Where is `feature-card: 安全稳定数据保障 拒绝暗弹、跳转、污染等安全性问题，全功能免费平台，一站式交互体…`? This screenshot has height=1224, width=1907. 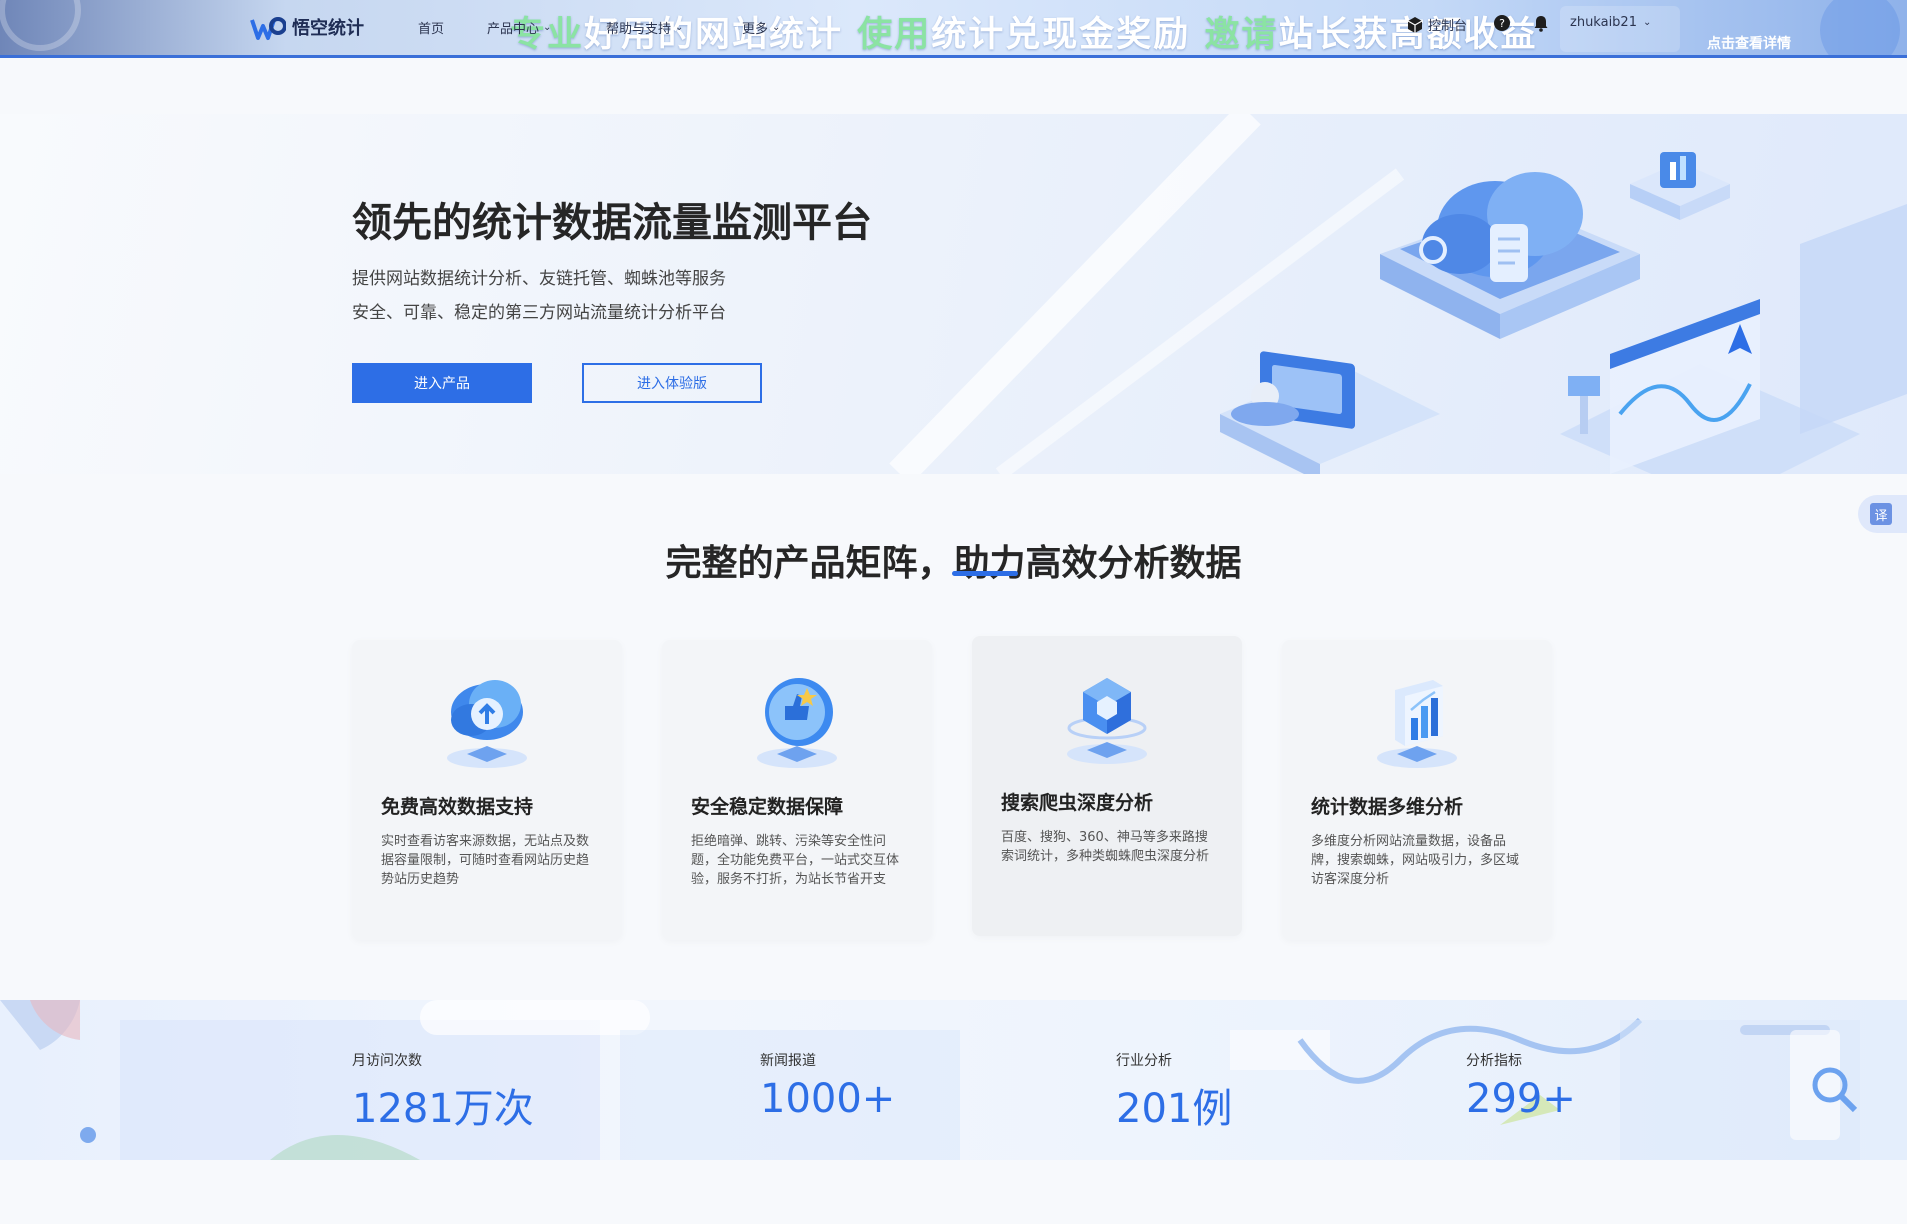
feature-card: 安全稳定数据保障 拒绝暗弹、跳转、污染等安全性问题，全功能免费平台，一站式交互体… is located at coordinates (797, 790).